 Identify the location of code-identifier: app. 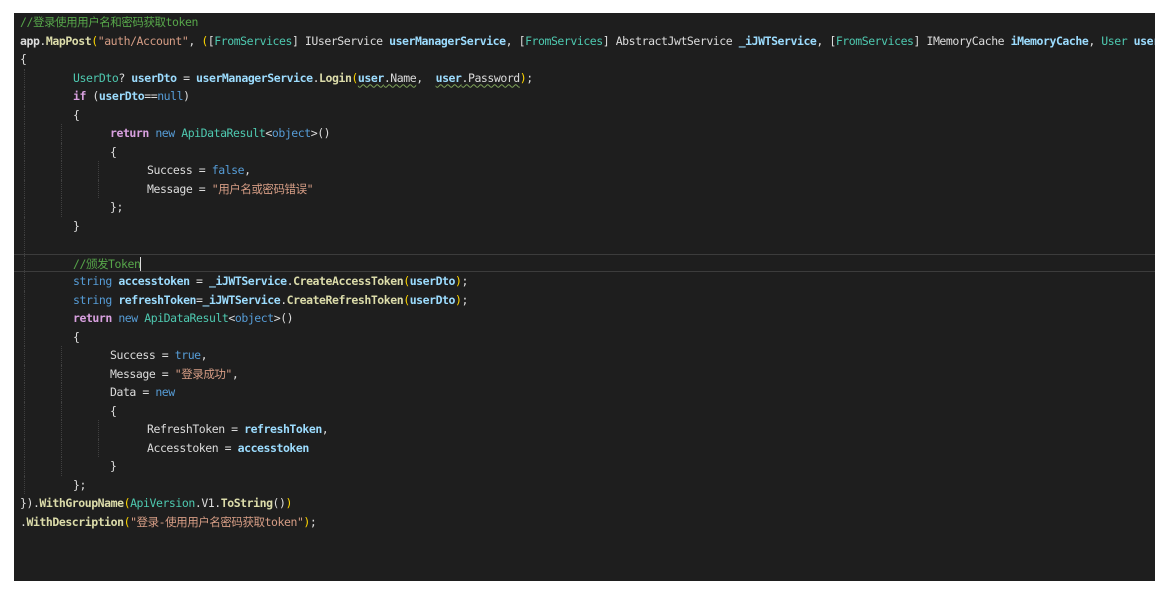
(30, 40).